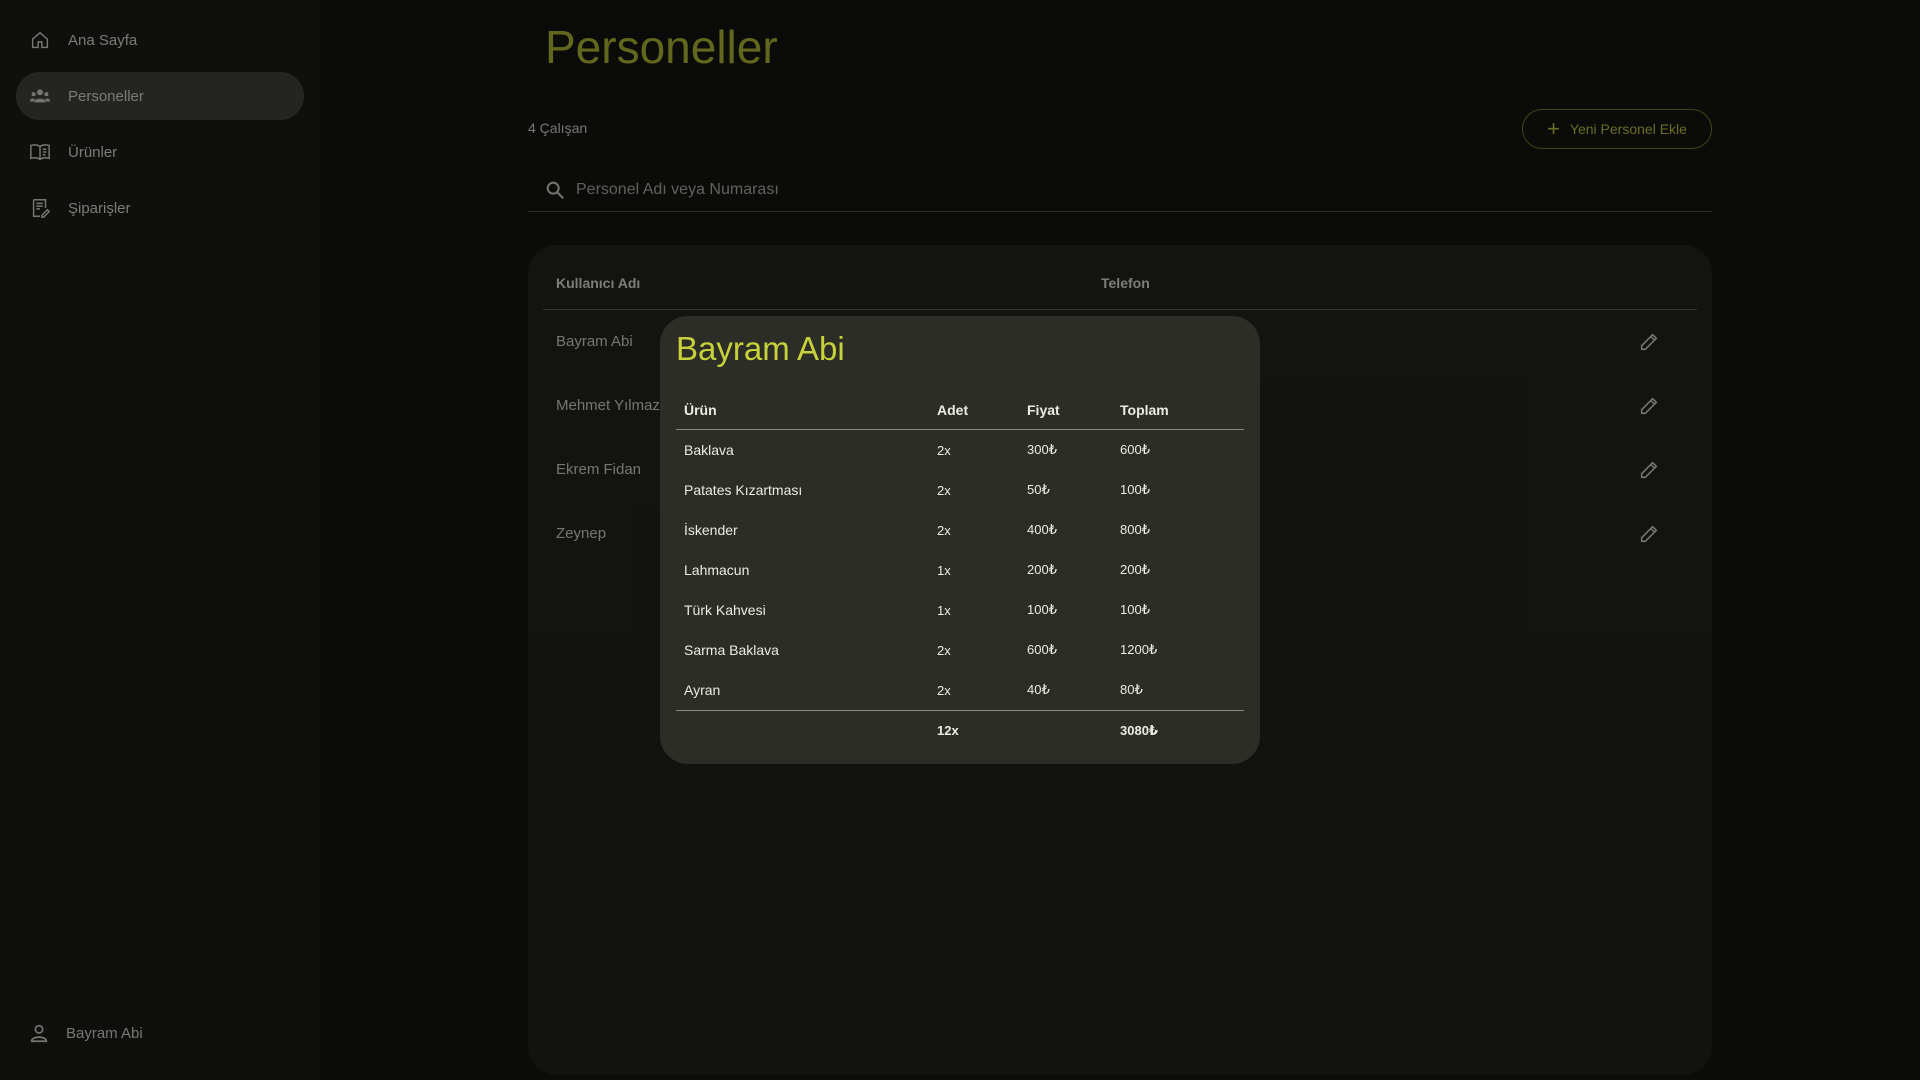  I want to click on product-name: Lahmacun, so click(717, 570).